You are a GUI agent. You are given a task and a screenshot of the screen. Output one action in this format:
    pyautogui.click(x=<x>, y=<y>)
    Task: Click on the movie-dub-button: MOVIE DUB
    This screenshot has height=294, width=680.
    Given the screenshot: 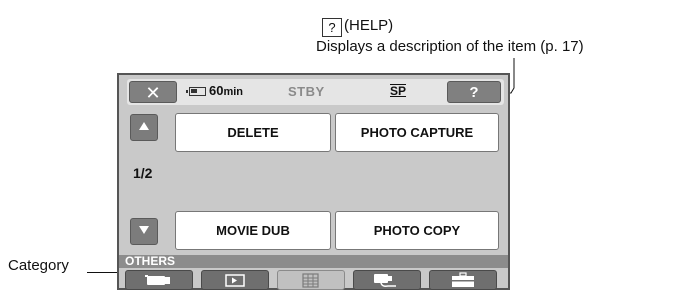 What is the action you would take?
    pyautogui.click(x=253, y=230)
    